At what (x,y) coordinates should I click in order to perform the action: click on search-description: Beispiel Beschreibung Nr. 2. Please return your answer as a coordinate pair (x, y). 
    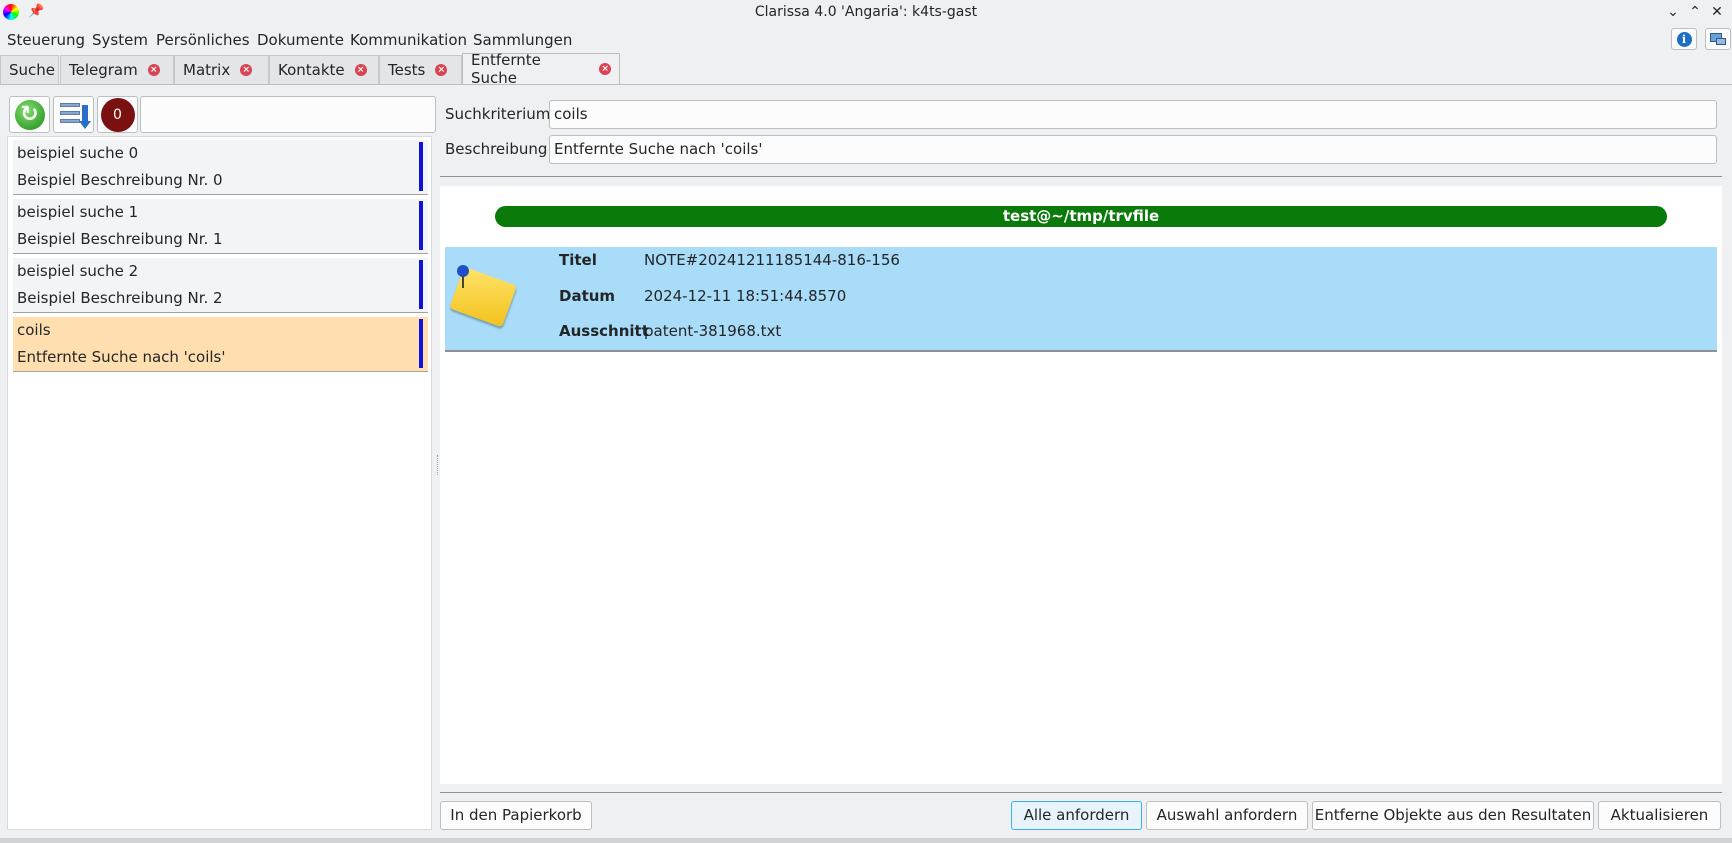
    Looking at the image, I should click on (120, 298).